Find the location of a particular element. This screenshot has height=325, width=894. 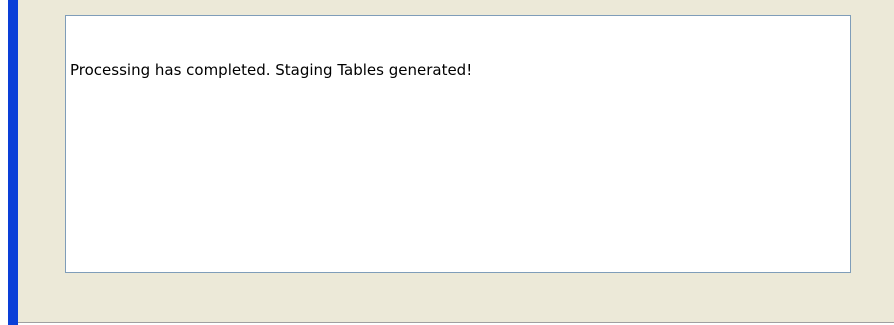

window-frame-border is located at coordinates (13, 162).